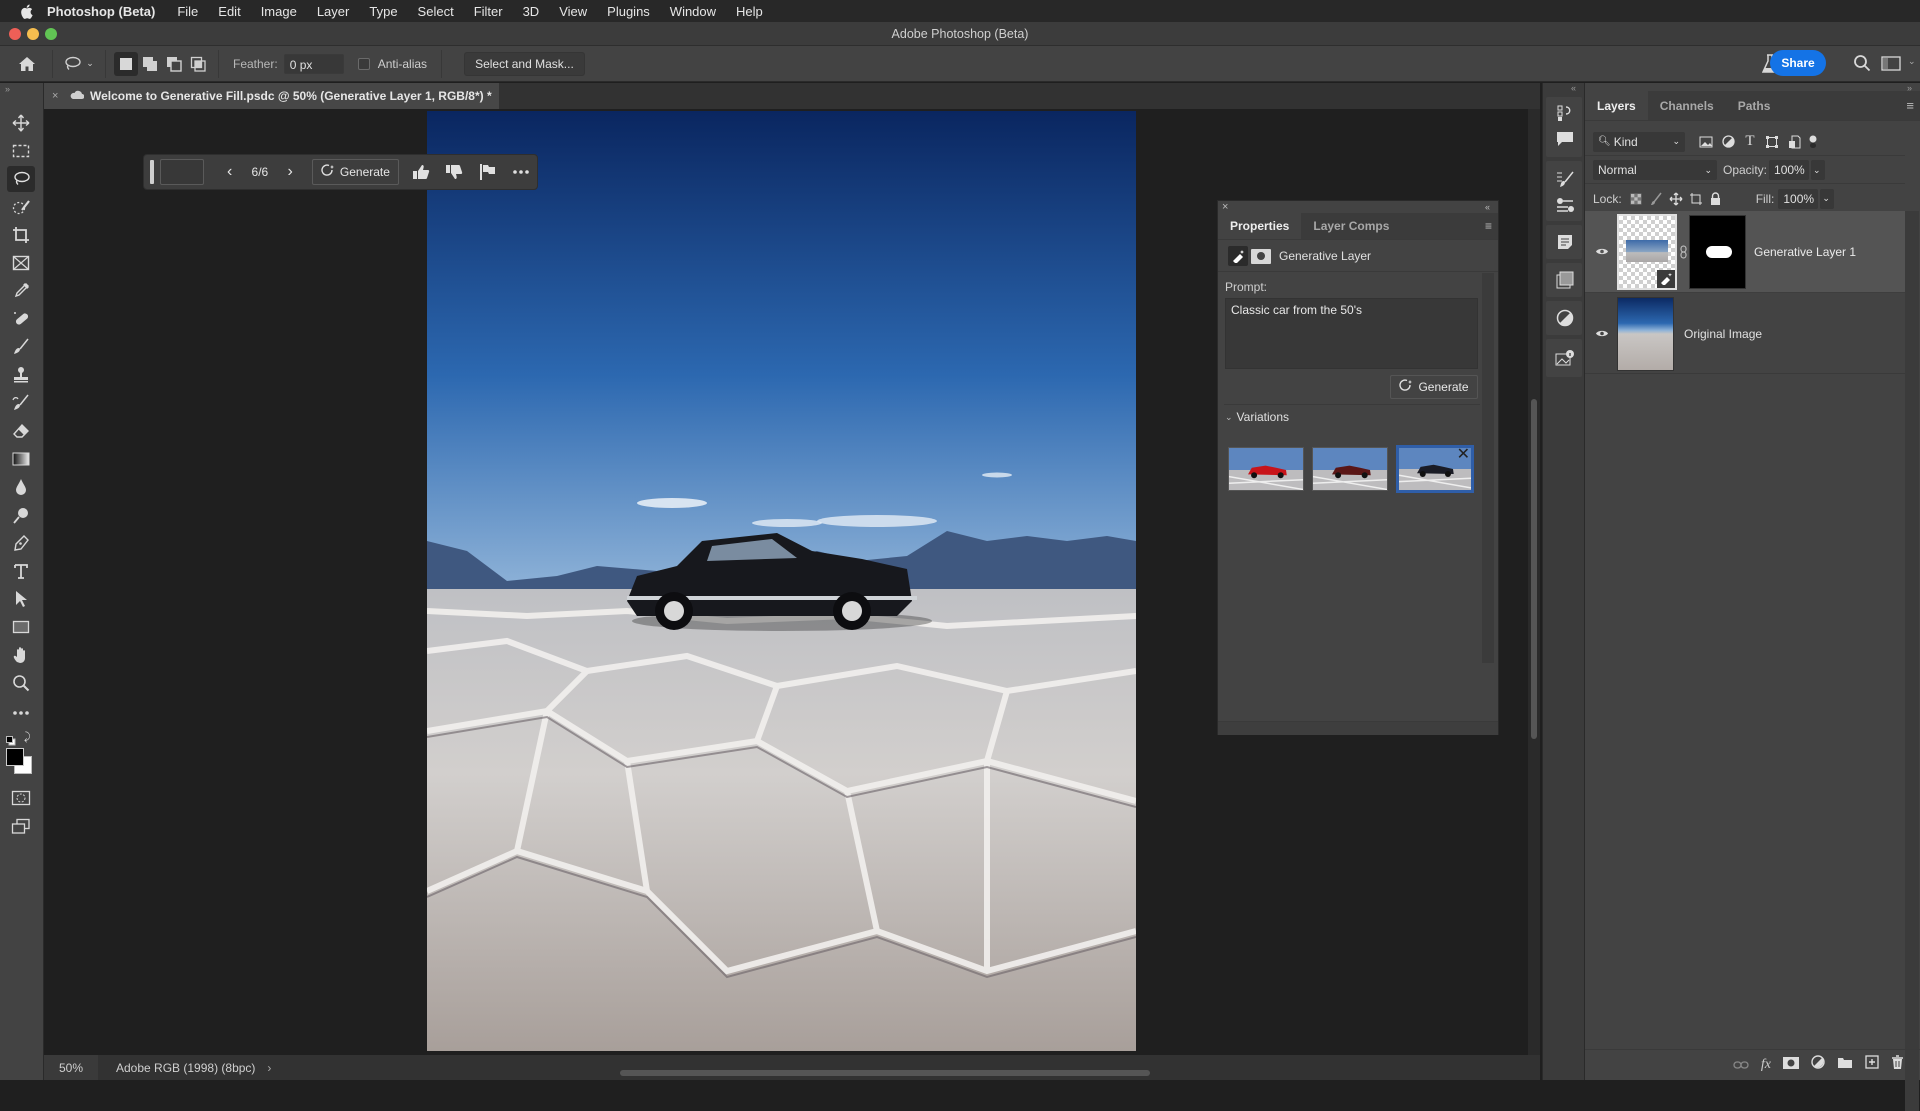 This screenshot has height=1111, width=1920. Describe the element at coordinates (454, 172) in the screenshot. I see `thumbs-down-icon` at that location.